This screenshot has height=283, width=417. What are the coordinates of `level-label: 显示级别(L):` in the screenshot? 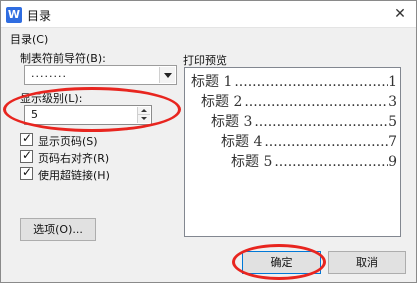 It's located at (51, 98).